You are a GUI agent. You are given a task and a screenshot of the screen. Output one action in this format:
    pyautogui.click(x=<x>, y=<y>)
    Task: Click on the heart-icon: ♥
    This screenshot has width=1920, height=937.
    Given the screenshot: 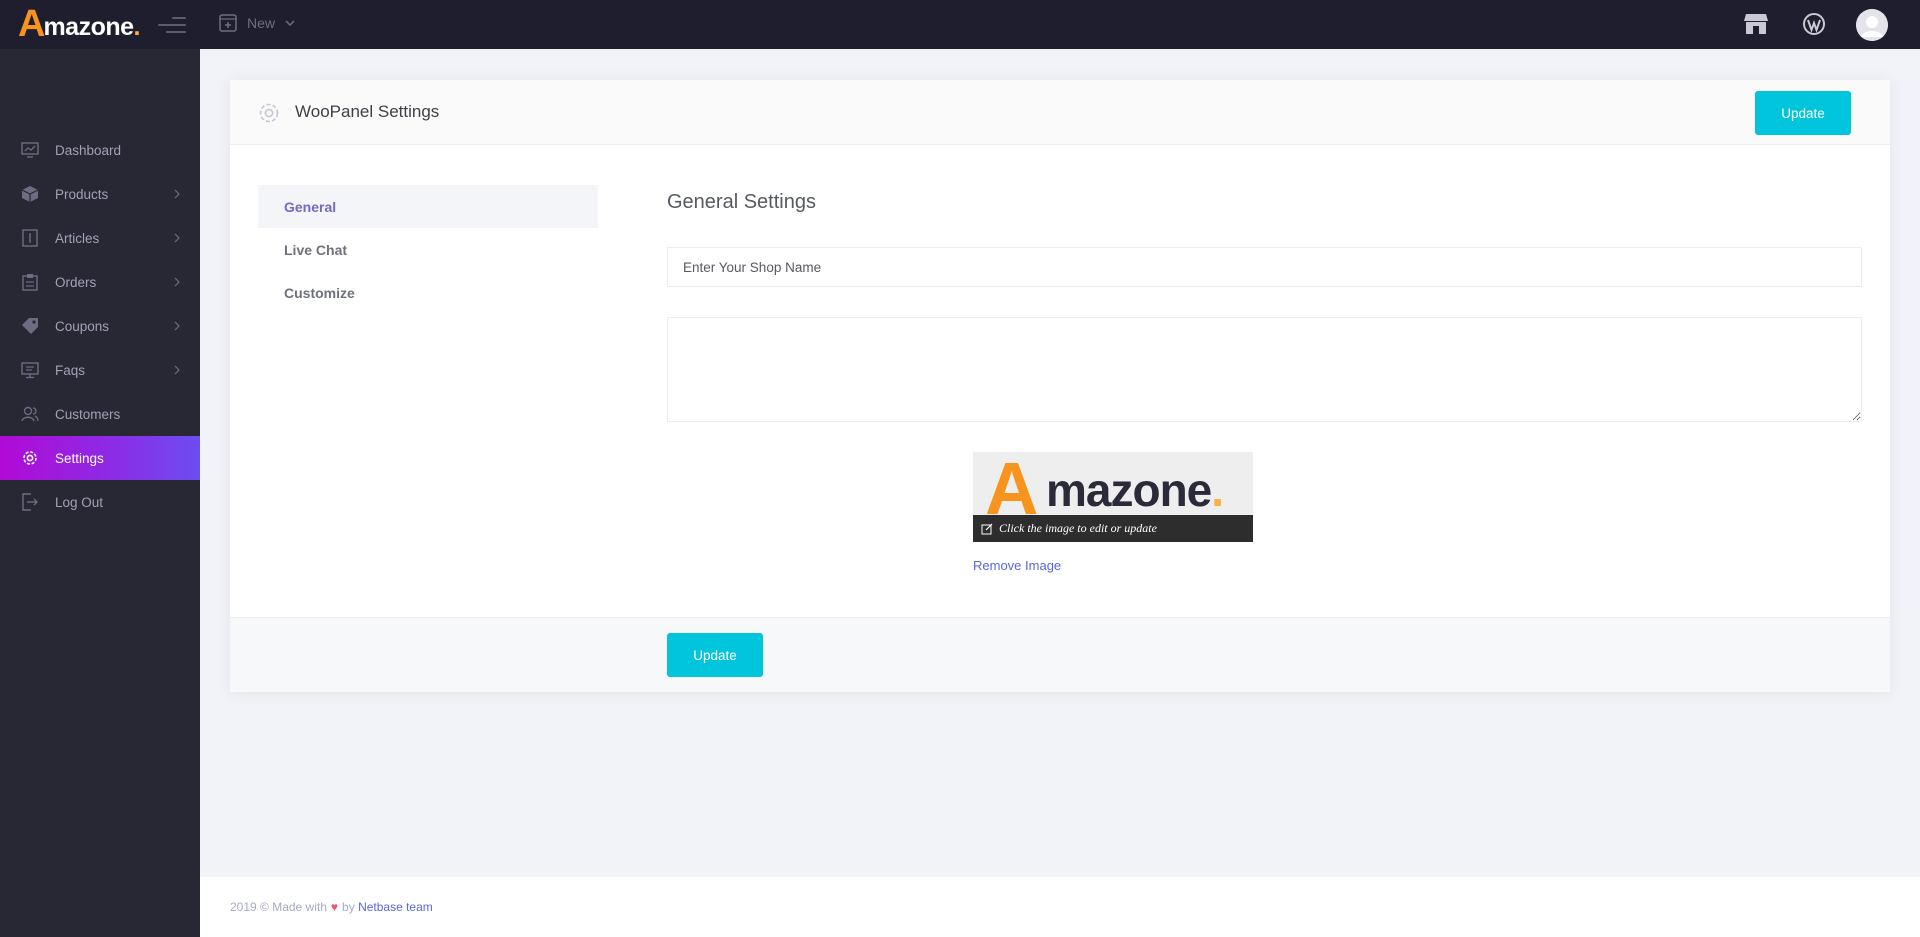 What is the action you would take?
    pyautogui.click(x=334, y=907)
    